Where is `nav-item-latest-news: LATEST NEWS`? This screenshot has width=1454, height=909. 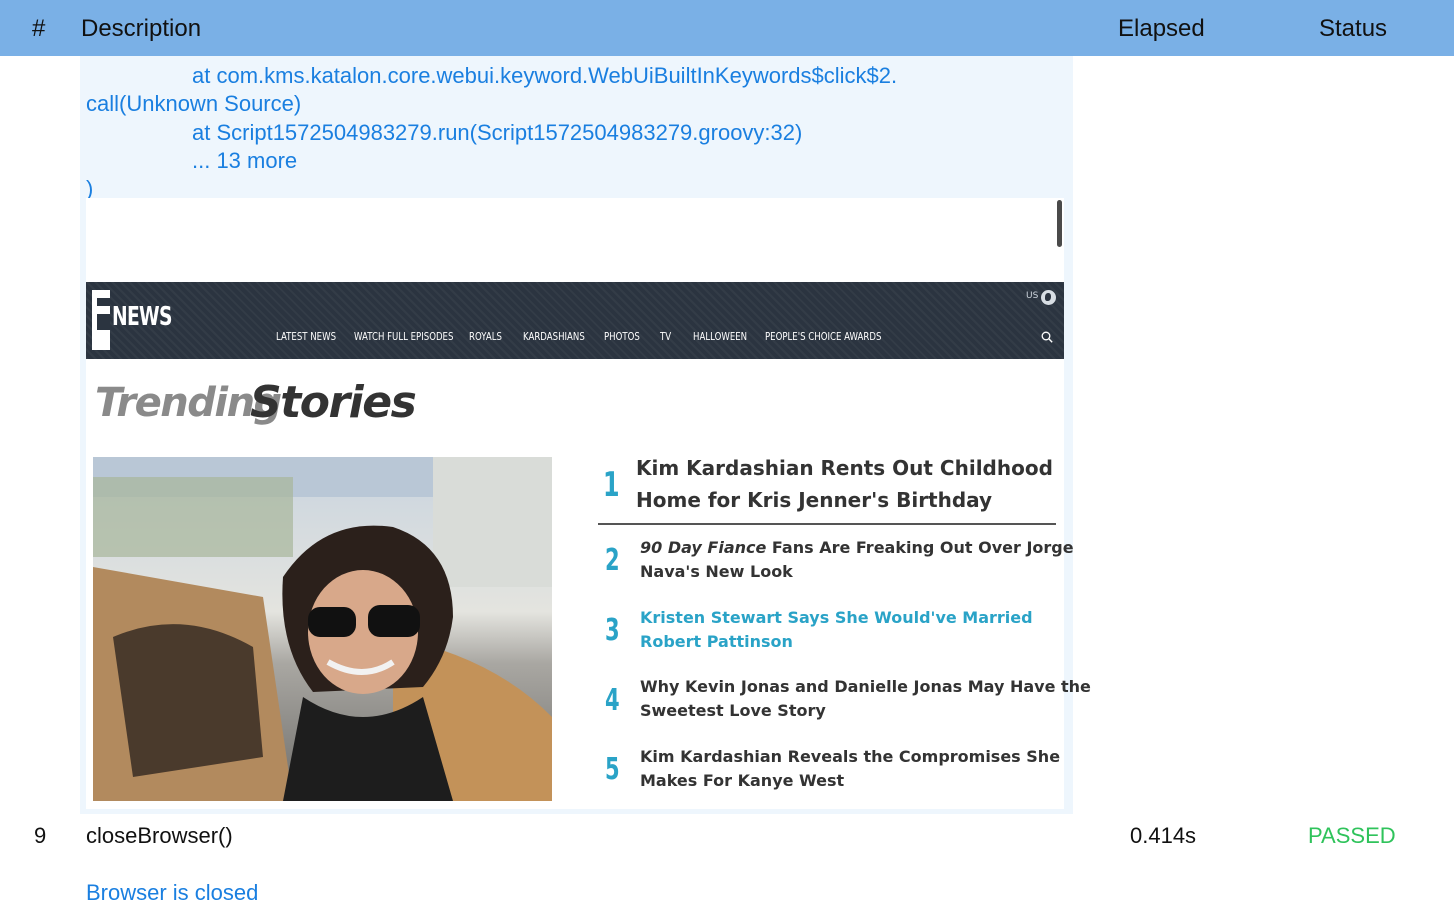 nav-item-latest-news: LATEST NEWS is located at coordinates (306, 336).